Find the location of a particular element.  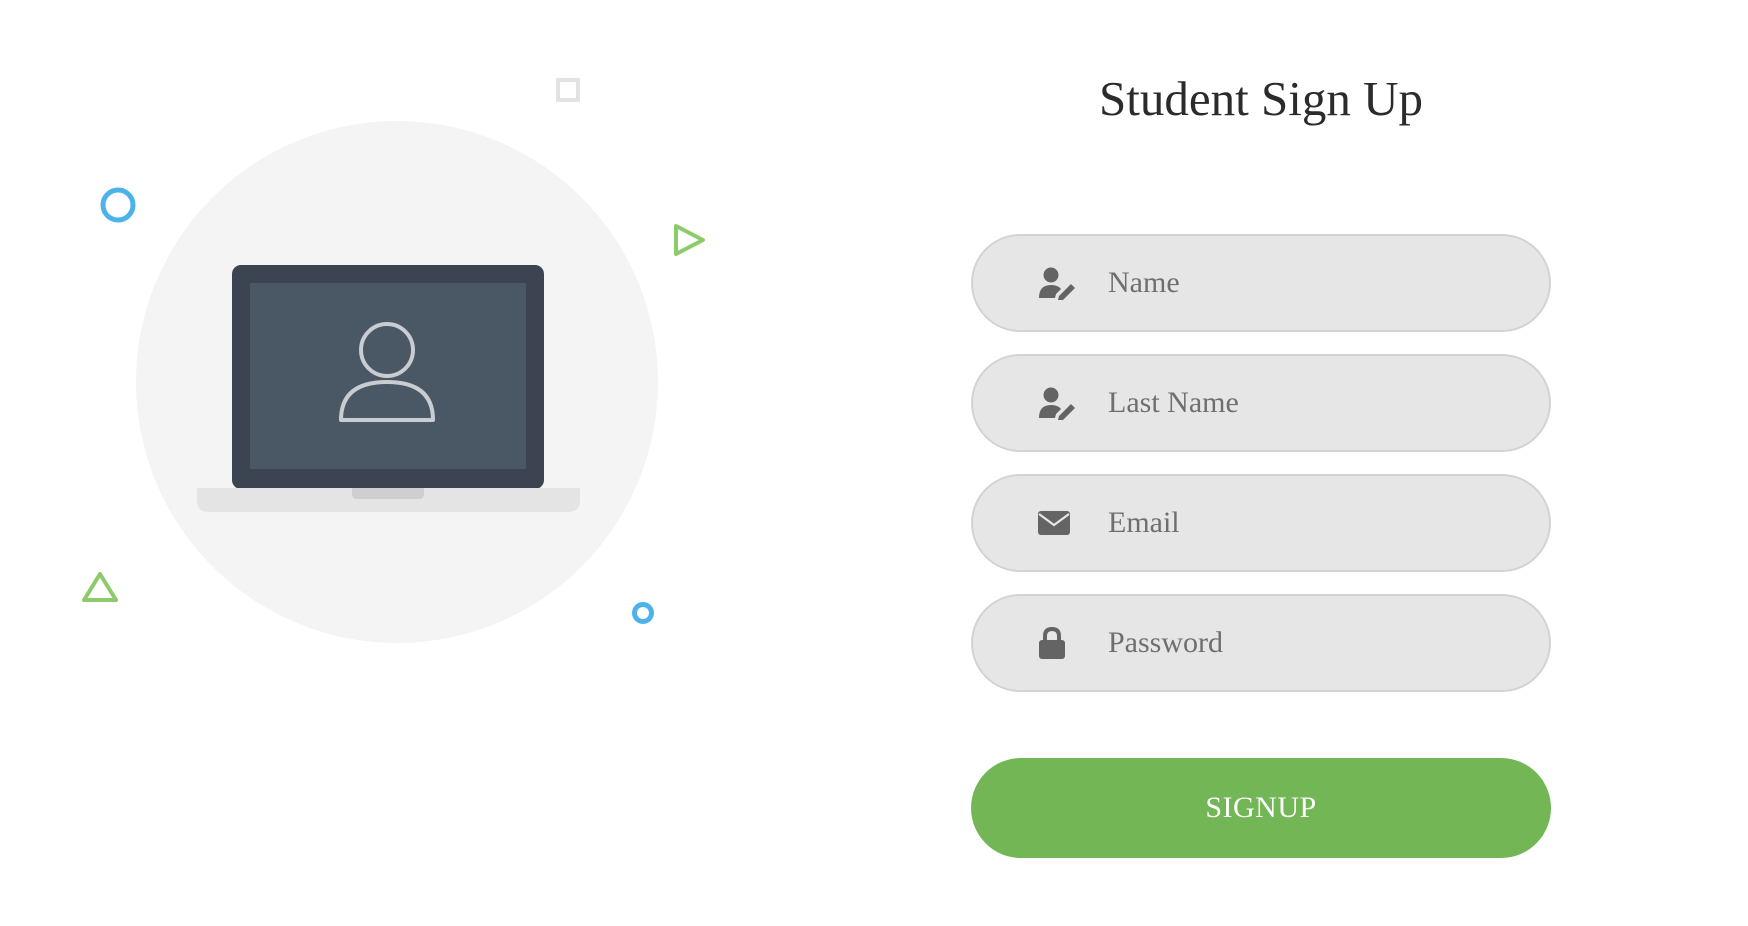

decor-triangle-right is located at coordinates (689, 240).